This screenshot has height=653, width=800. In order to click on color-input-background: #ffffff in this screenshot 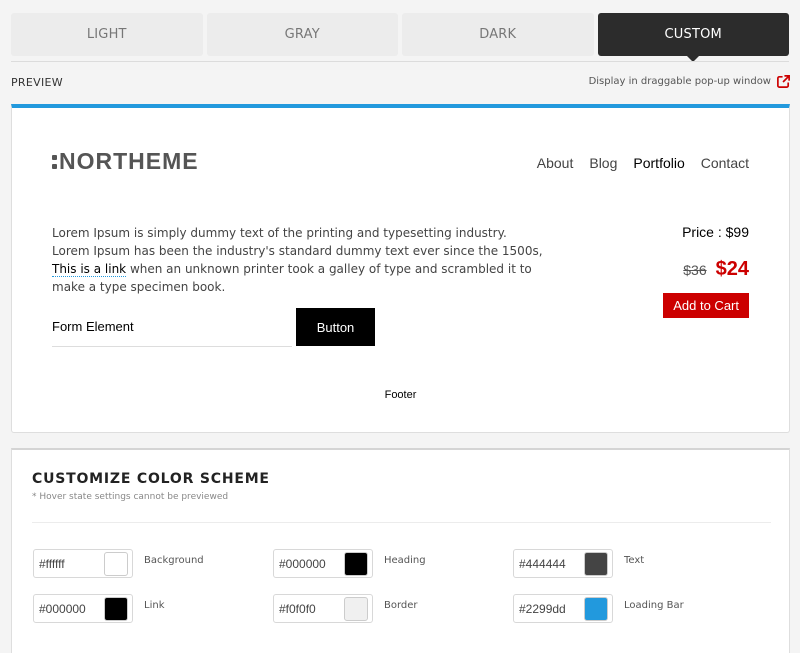, I will do `click(83, 563)`.